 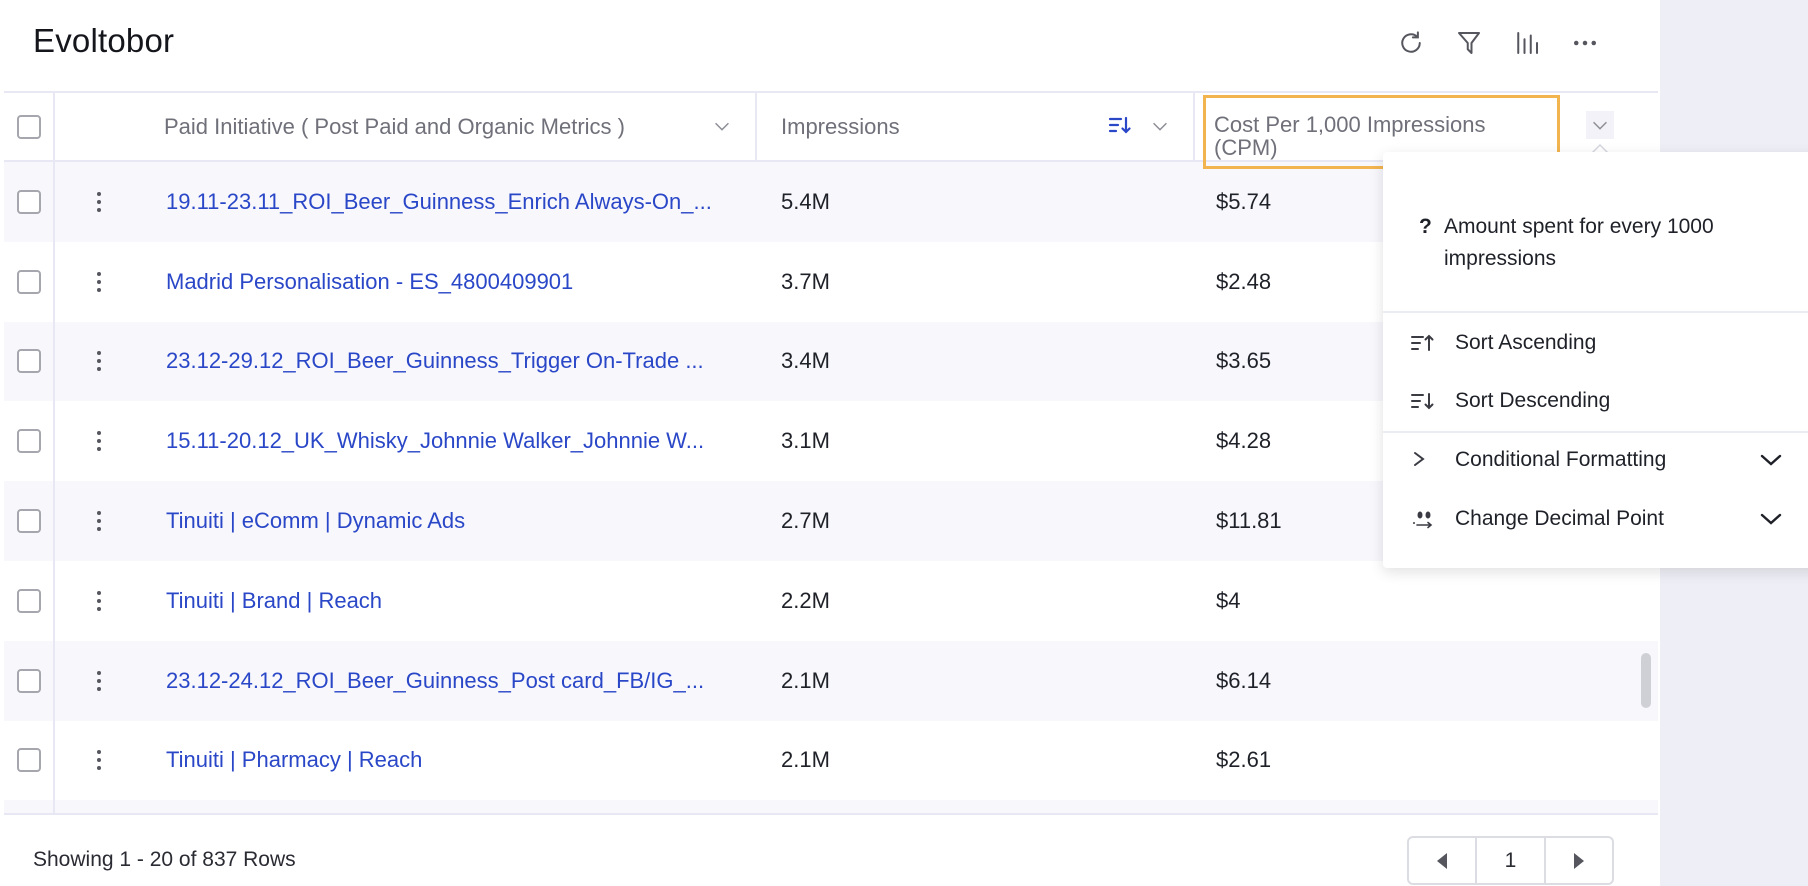 I want to click on table-row: Tinuiti | Pharmacy | Reach 2.1M $2.61, so click(x=831, y=760).